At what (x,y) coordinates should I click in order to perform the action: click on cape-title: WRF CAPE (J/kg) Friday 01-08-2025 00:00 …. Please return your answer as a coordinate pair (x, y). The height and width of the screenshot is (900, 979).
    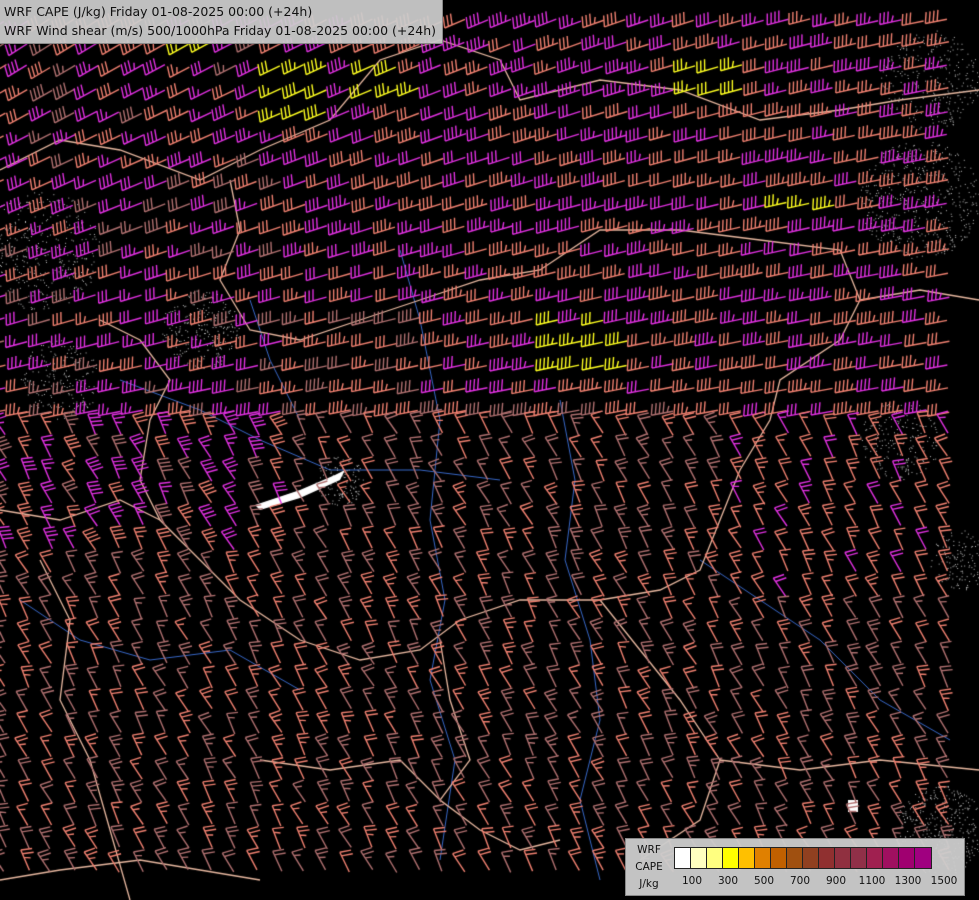
    Looking at the image, I should click on (158, 11).